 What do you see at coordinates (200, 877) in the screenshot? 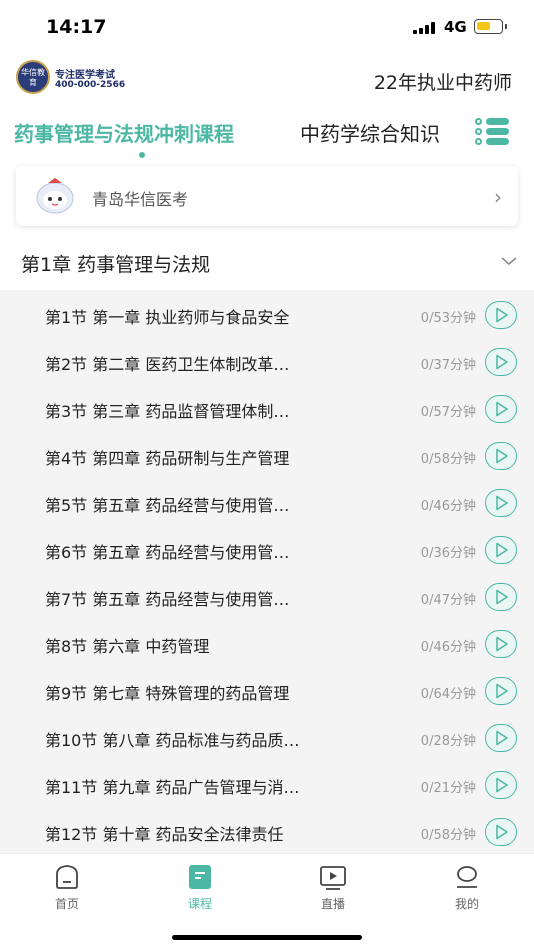
I see `course-icon` at bounding box center [200, 877].